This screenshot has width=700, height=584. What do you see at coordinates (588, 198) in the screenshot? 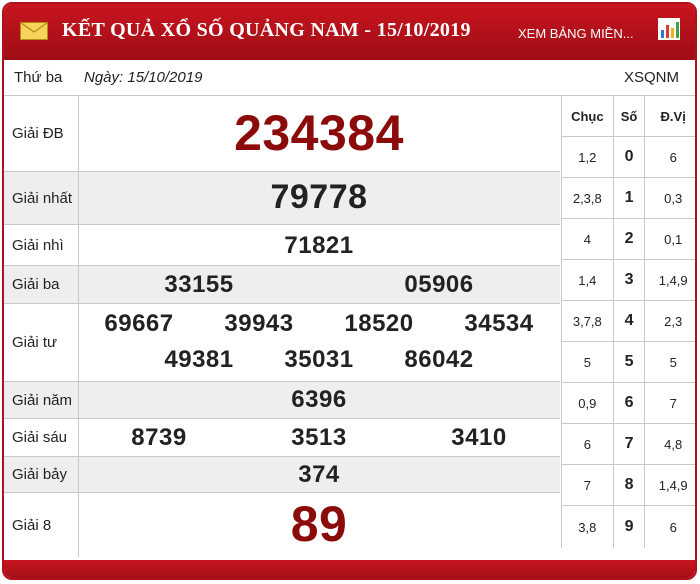
I see `loto-chuc: 2,3,8` at bounding box center [588, 198].